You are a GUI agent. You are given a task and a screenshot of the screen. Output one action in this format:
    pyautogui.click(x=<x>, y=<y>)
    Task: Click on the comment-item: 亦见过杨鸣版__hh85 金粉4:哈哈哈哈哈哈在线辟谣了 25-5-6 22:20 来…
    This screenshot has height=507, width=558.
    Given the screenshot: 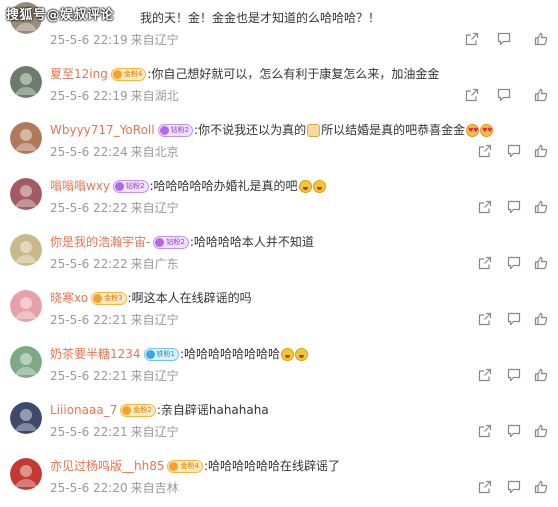 What is the action you would take?
    pyautogui.click(x=279, y=476)
    